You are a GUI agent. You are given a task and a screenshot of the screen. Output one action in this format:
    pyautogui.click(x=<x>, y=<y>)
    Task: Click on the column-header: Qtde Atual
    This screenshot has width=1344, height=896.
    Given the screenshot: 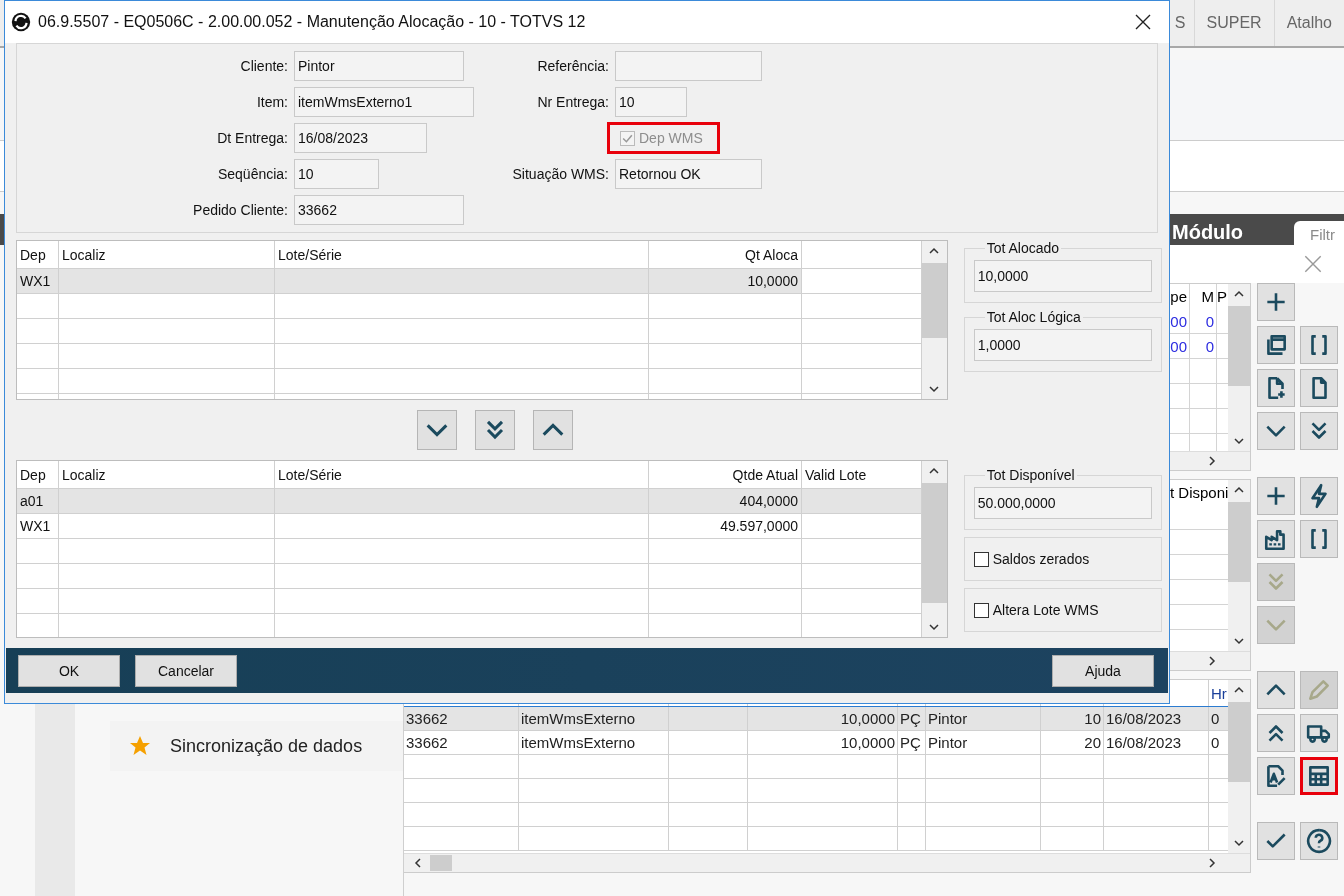 What is the action you would take?
    pyautogui.click(x=725, y=474)
    